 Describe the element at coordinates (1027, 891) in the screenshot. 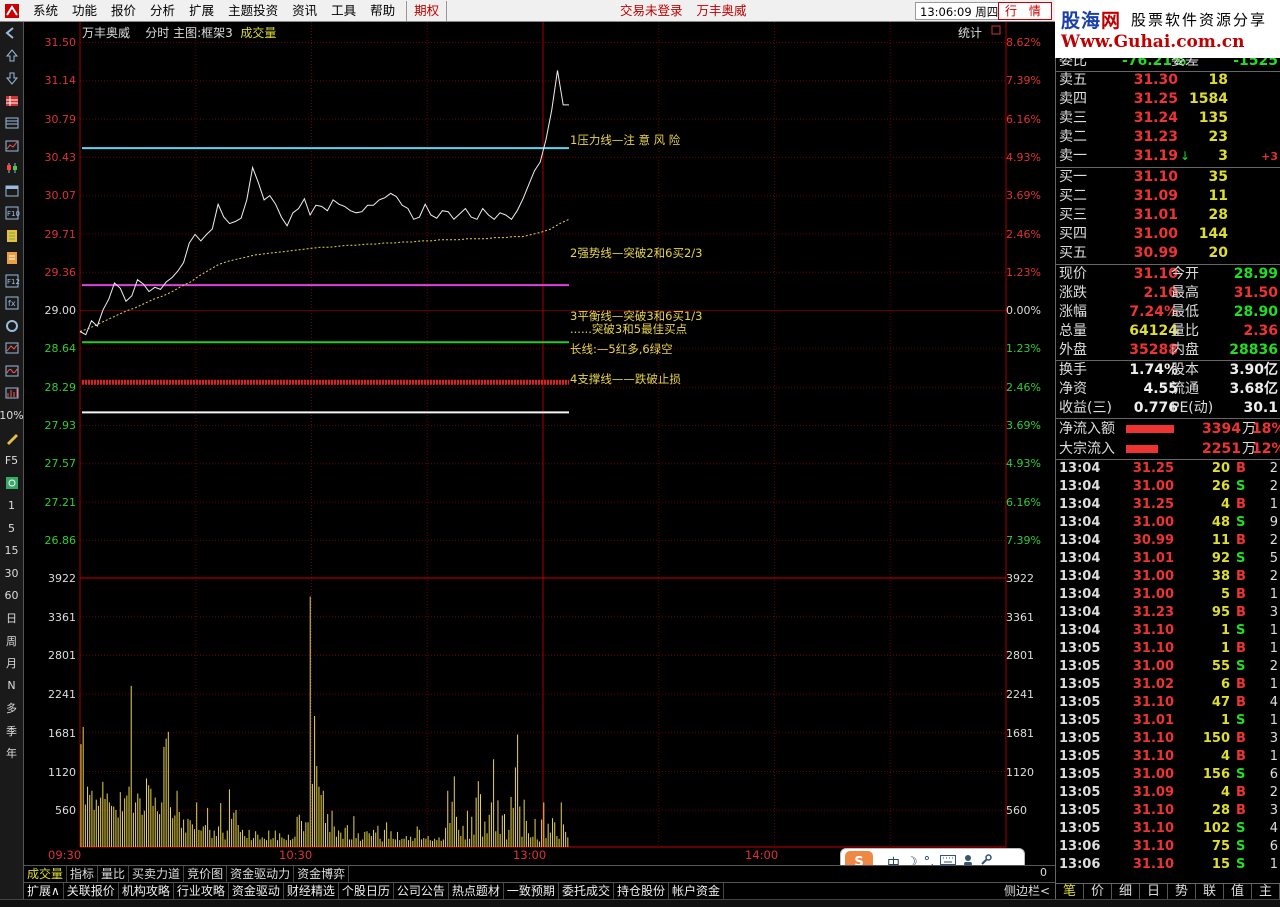

I see `sidebar-toggle: 侧边栏<` at that location.